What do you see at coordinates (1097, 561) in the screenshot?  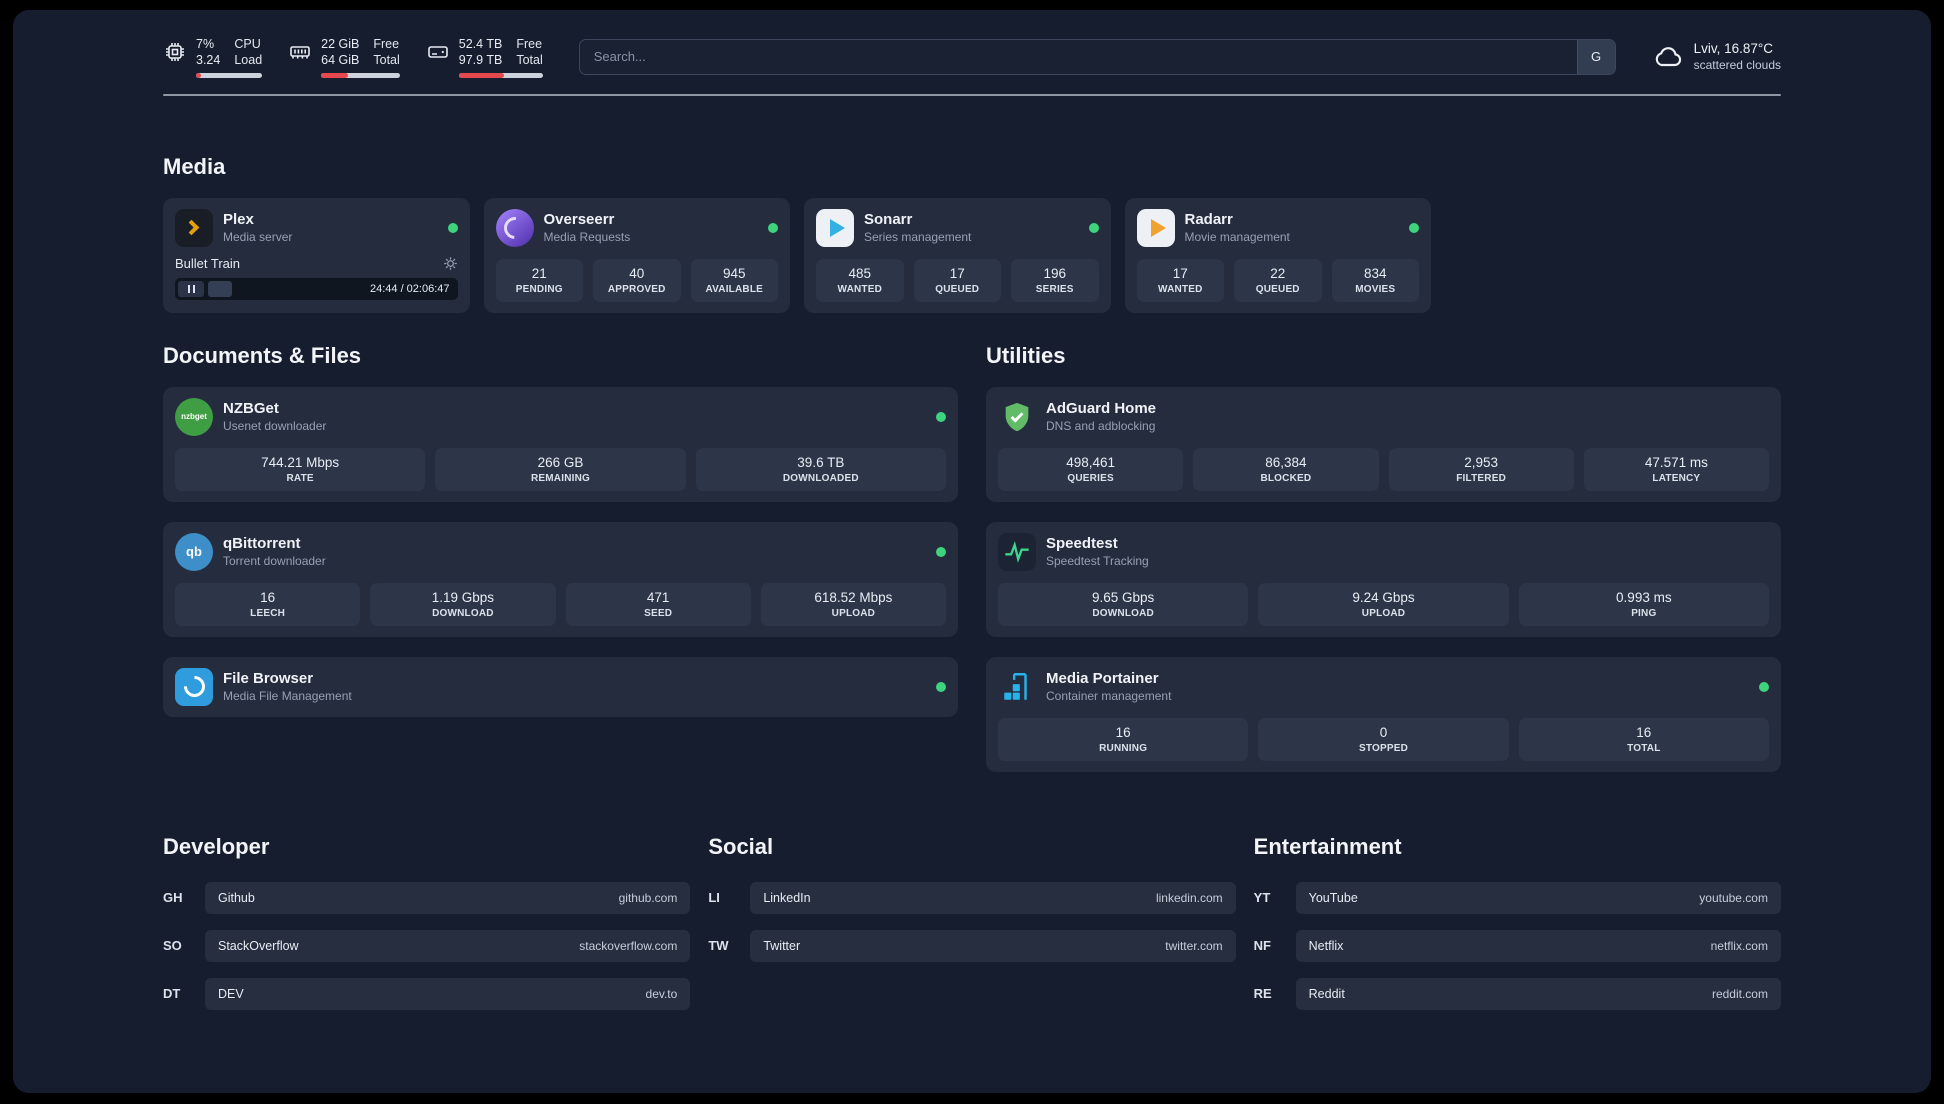 I see `app-subtitle: Speedtest Tracking` at bounding box center [1097, 561].